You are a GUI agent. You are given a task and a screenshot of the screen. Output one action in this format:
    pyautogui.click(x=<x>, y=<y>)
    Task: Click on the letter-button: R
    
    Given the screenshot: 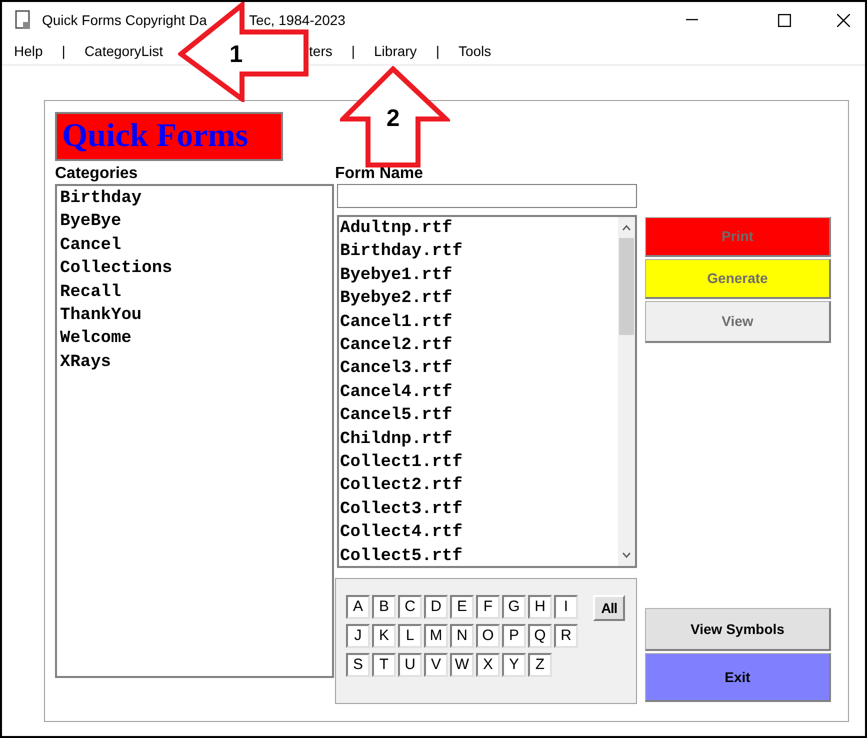 What is the action you would take?
    pyautogui.click(x=566, y=636)
    